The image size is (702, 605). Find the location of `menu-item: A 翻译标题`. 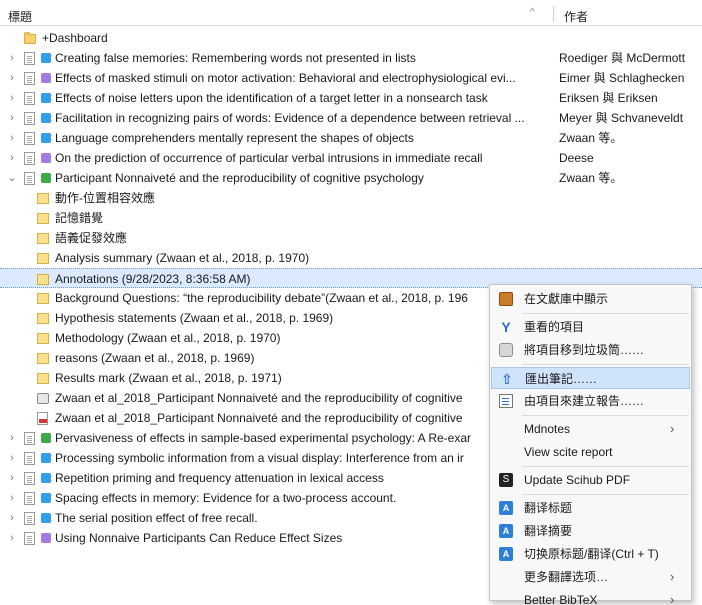

menu-item: A 翻译标题 is located at coordinates (590, 508).